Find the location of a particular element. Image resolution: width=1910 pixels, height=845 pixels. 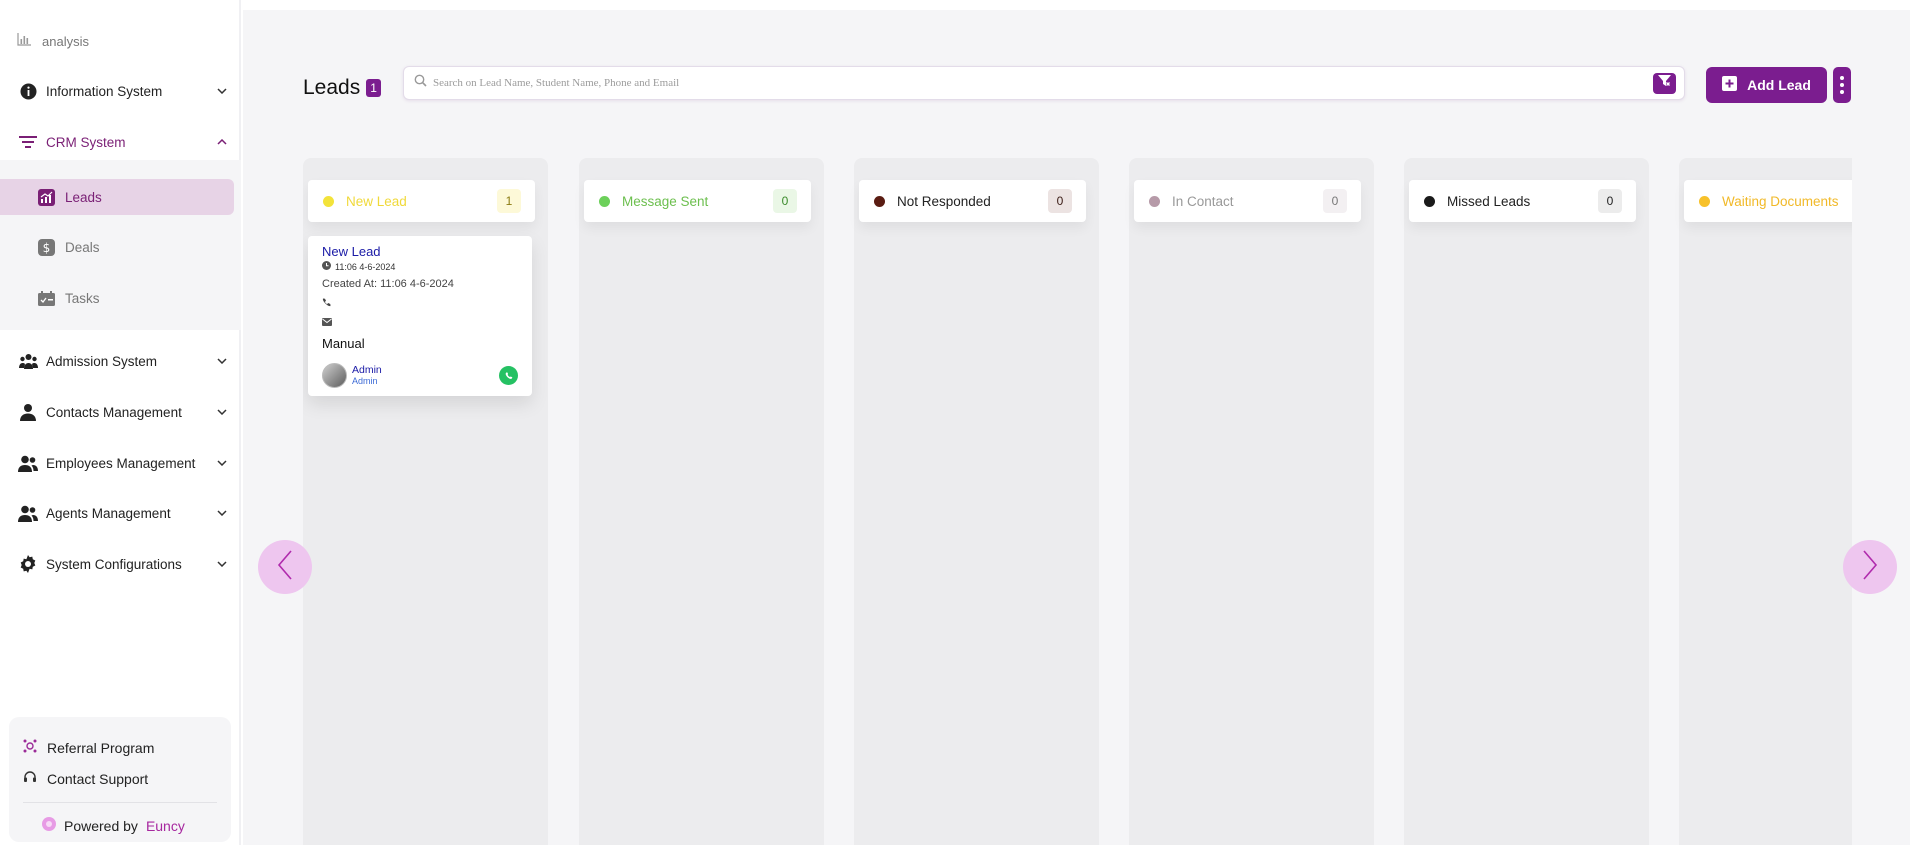

chevron-right-icon is located at coordinates (1870, 567).